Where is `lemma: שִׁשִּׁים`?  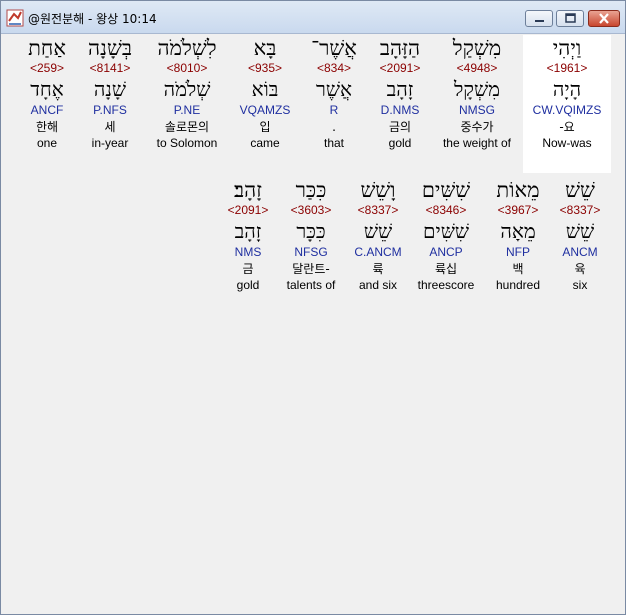
lemma: שִׁשִּׁים is located at coordinates (446, 231).